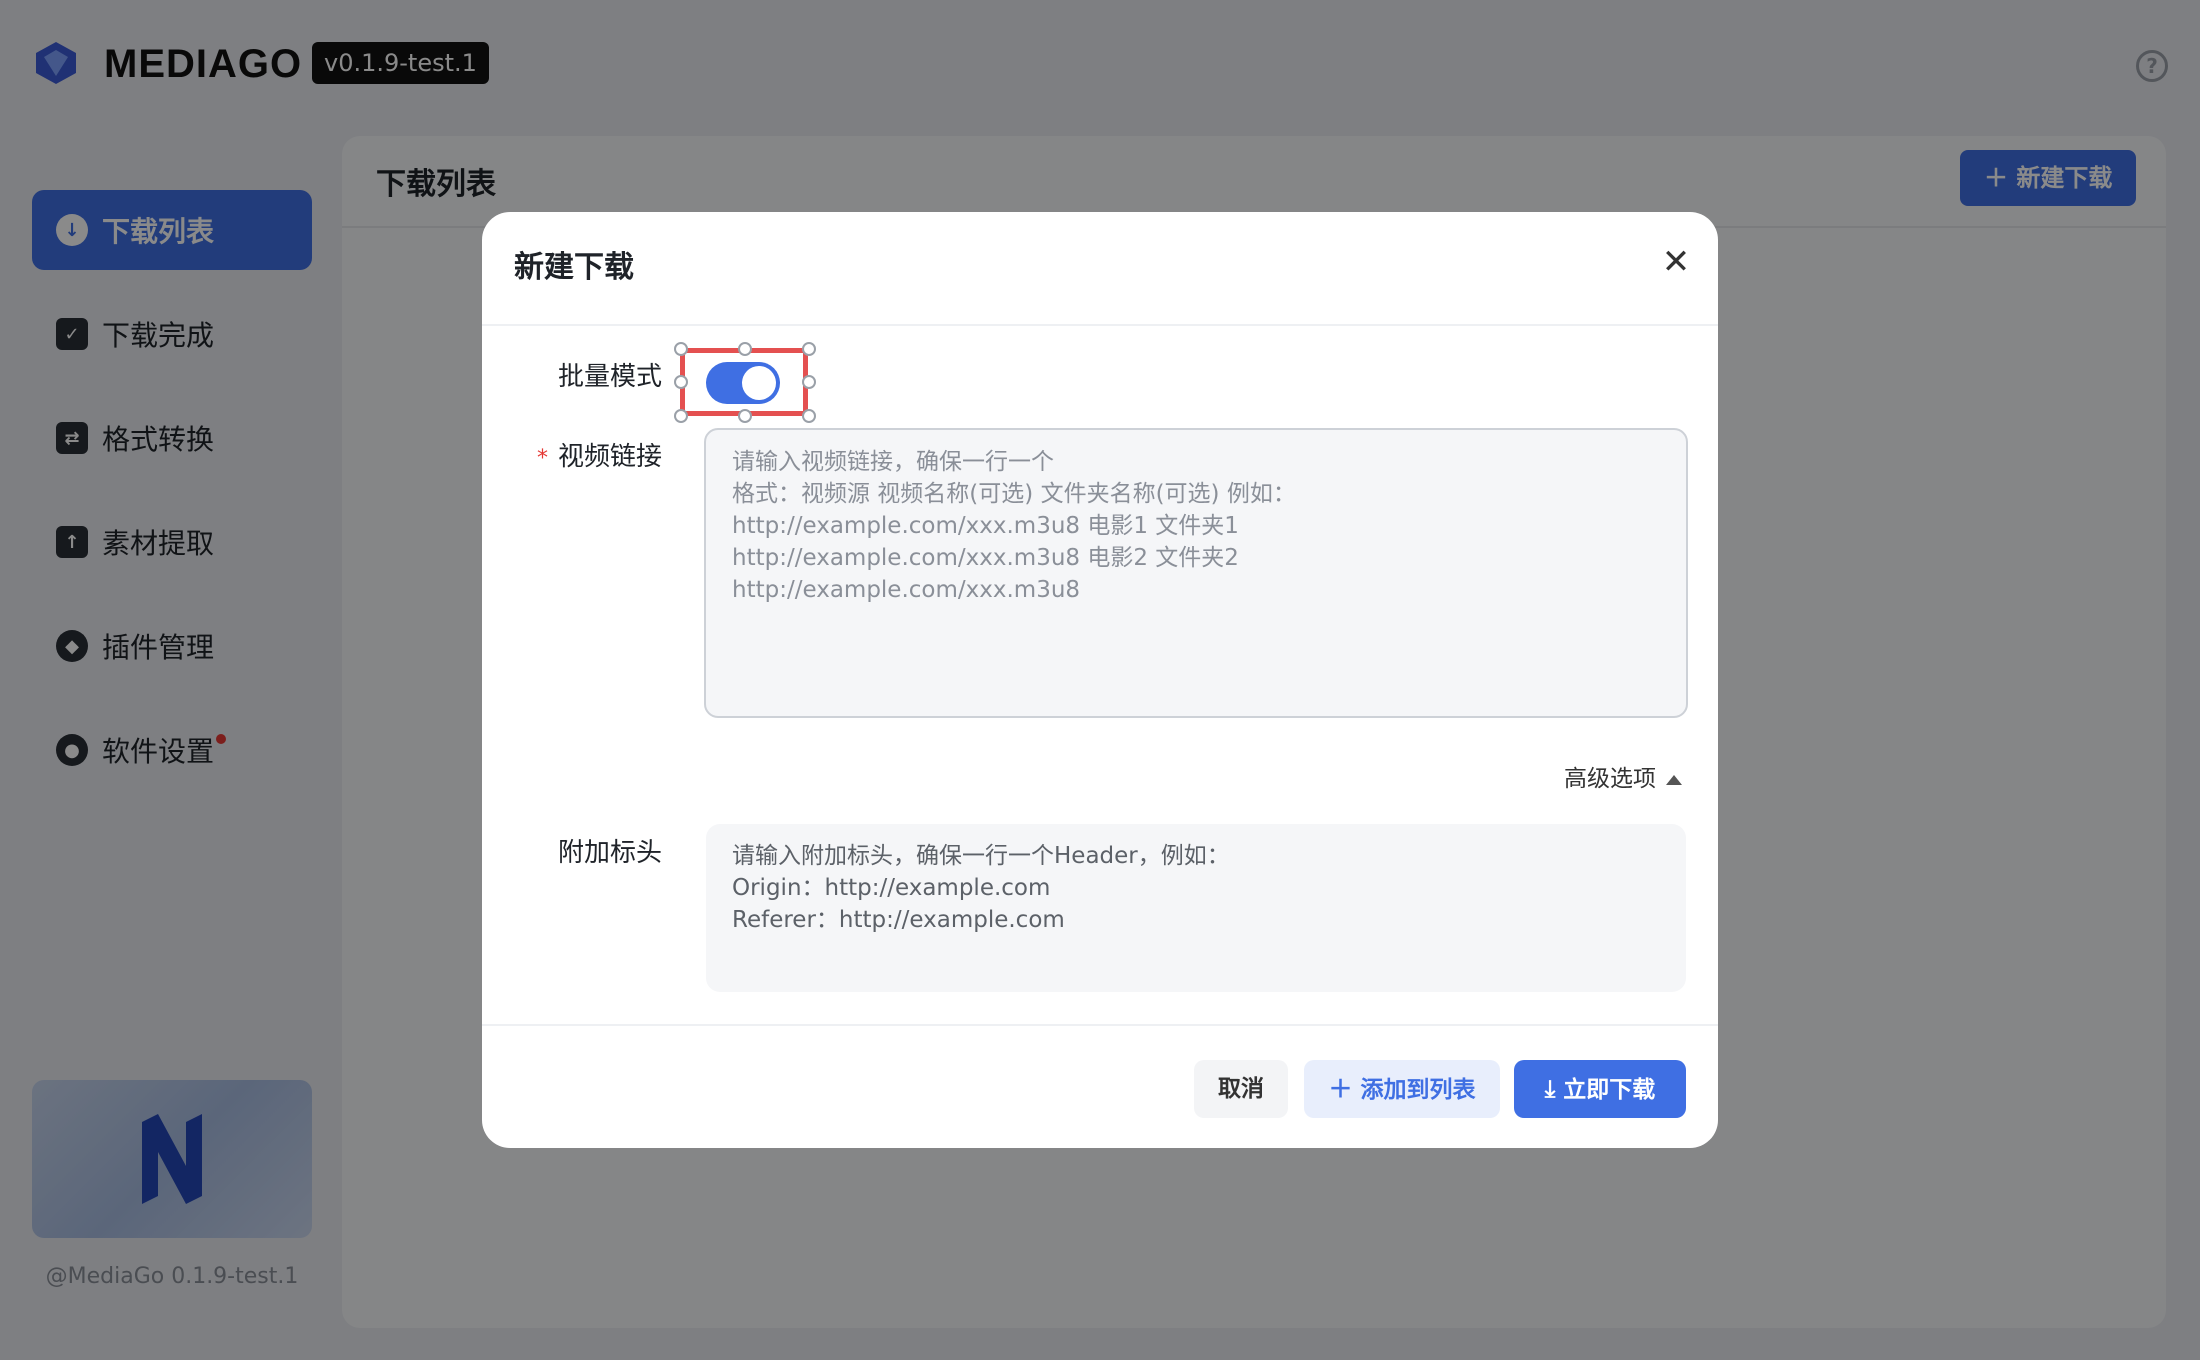 Image resolution: width=2200 pixels, height=1360 pixels. What do you see at coordinates (1609, 1090) in the screenshot?
I see `download-now-label: 立即下载` at bounding box center [1609, 1090].